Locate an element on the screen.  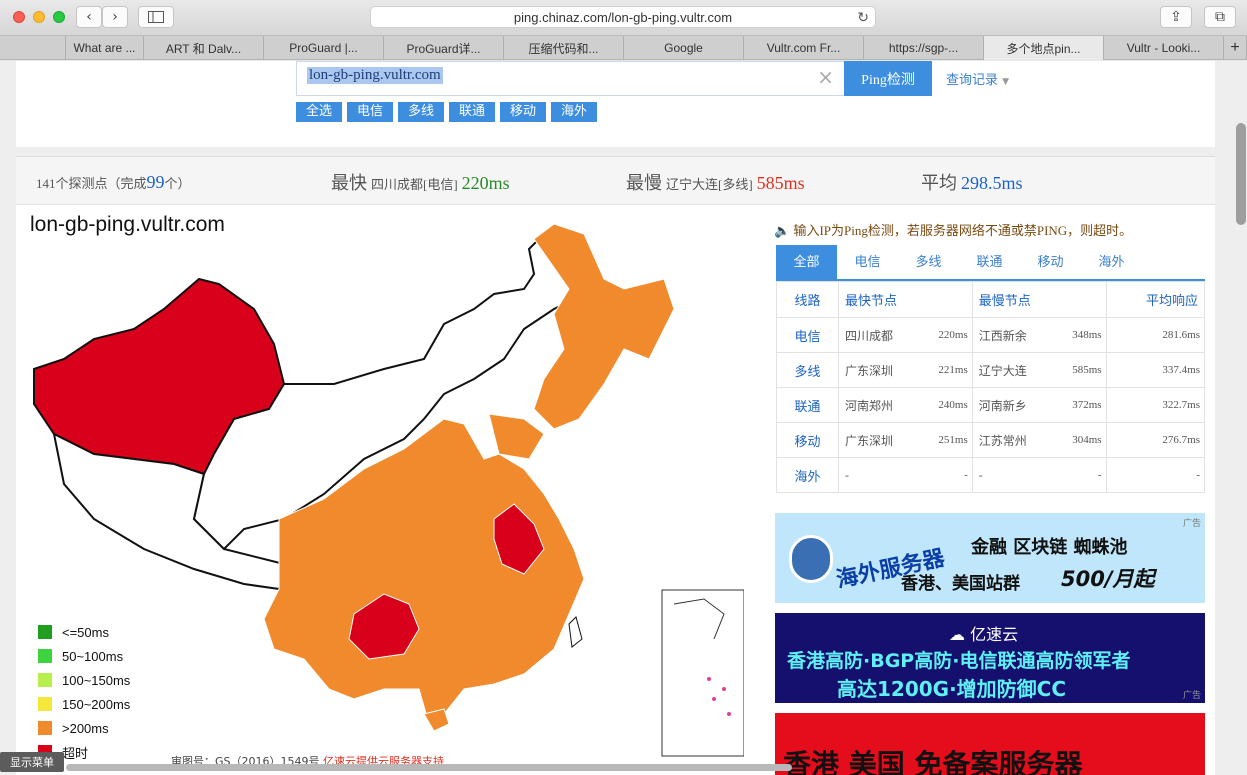
header-average: 平均响应 is located at coordinates (1155, 299).